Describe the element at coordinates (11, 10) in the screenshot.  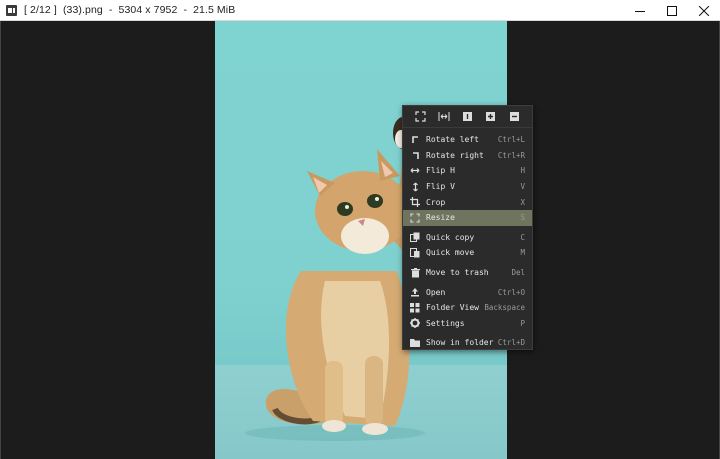
I see `app-icon` at that location.